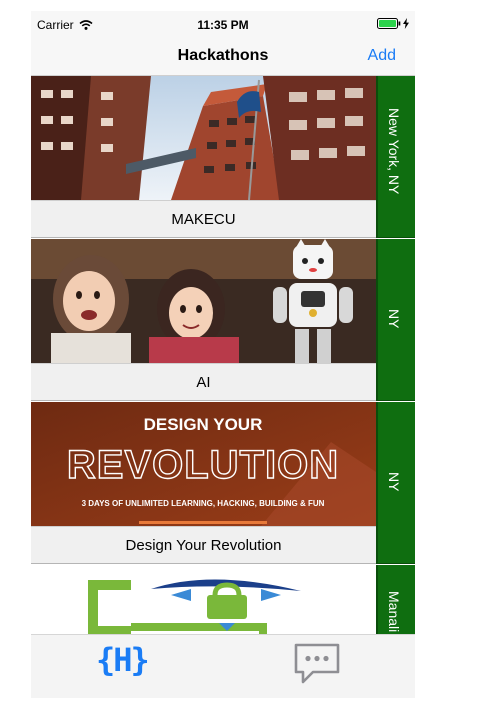 The width and height of the screenshot is (479, 709). I want to click on hackathon-location-bar: New York, NY, so click(395, 157).